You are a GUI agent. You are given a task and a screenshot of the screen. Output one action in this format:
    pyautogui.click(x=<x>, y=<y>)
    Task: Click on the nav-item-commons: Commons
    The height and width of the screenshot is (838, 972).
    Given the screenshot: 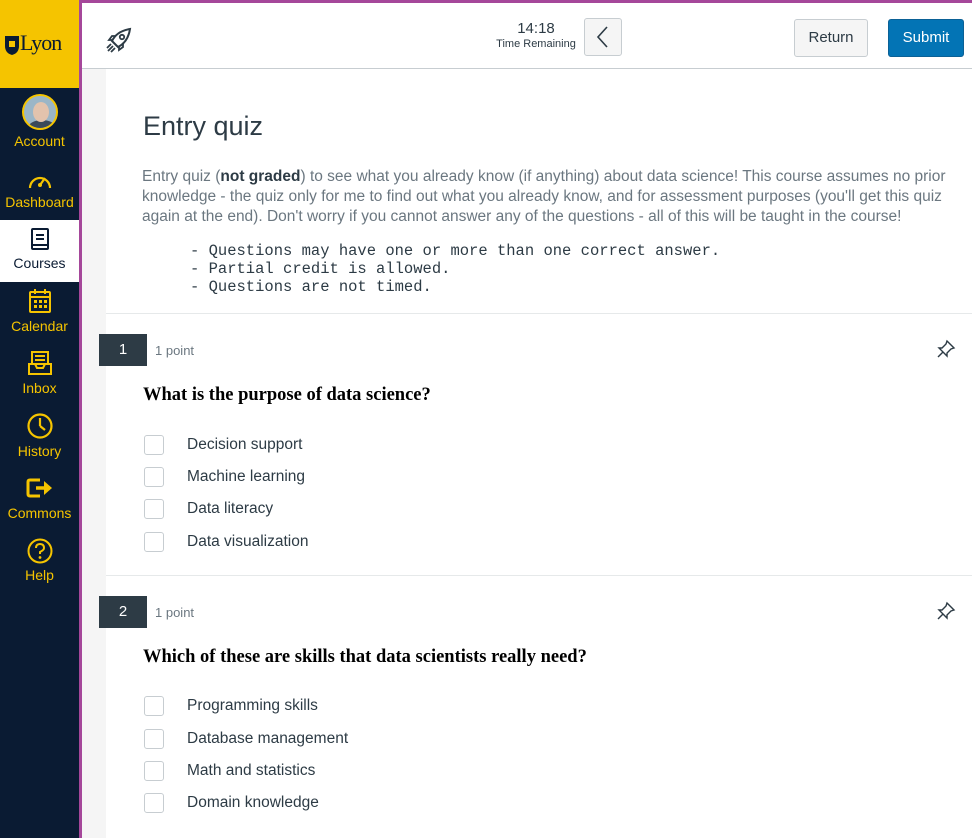 What is the action you would take?
    pyautogui.click(x=39, y=501)
    